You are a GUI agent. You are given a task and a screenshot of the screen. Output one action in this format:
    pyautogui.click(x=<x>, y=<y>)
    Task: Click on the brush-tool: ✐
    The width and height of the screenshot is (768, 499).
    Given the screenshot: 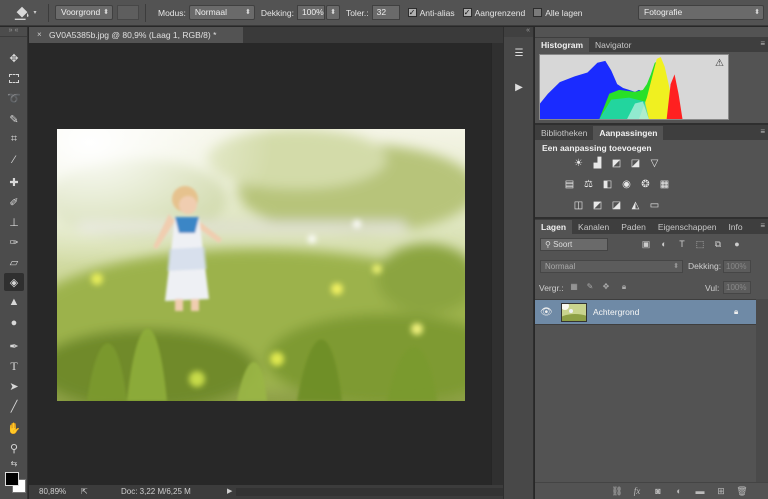 What is the action you would take?
    pyautogui.click(x=14, y=202)
    